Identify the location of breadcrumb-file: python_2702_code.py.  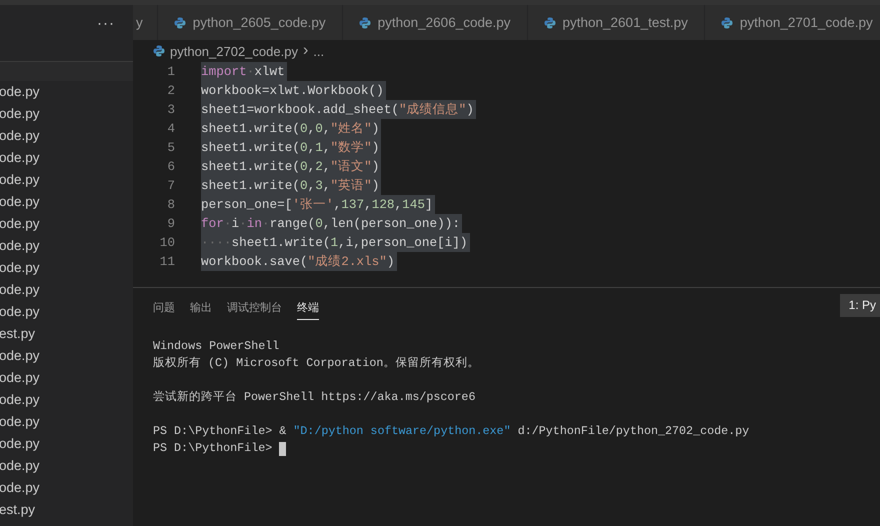
(234, 51).